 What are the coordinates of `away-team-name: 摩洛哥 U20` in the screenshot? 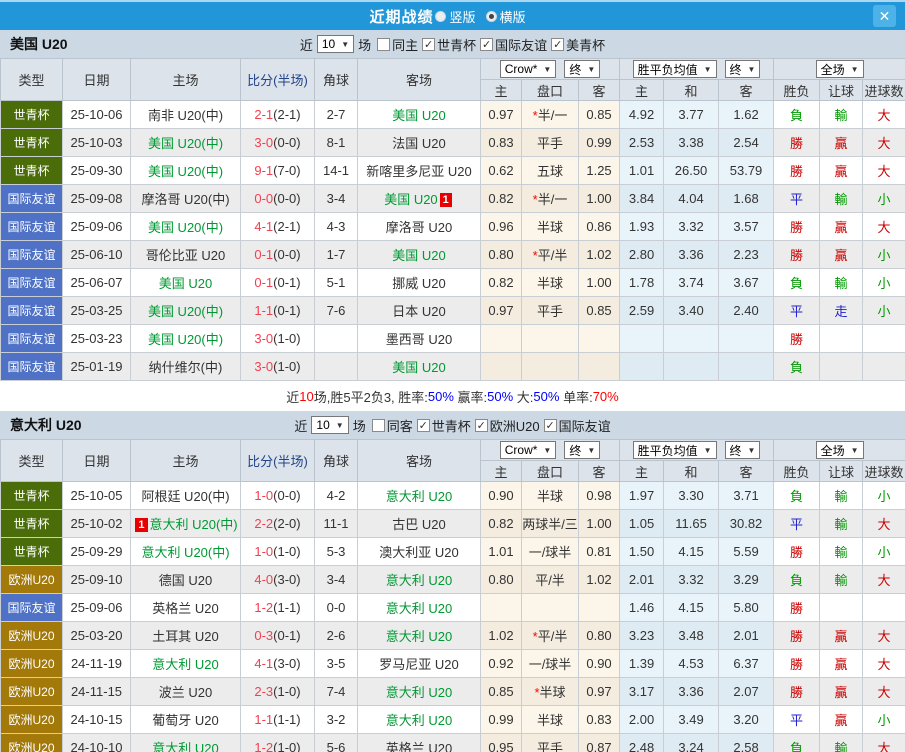 It's located at (419, 227).